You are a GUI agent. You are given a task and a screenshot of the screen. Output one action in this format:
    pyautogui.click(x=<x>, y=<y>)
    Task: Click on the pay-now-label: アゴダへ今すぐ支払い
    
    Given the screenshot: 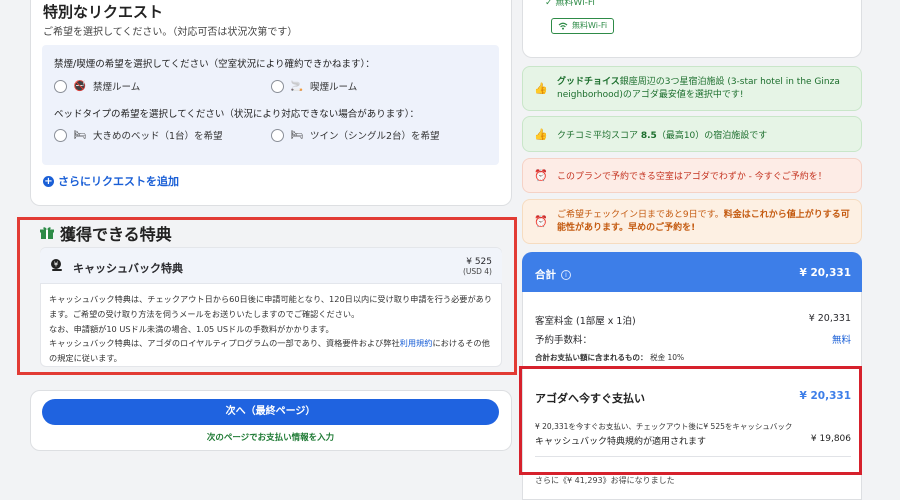 What is the action you would take?
    pyautogui.click(x=590, y=398)
    